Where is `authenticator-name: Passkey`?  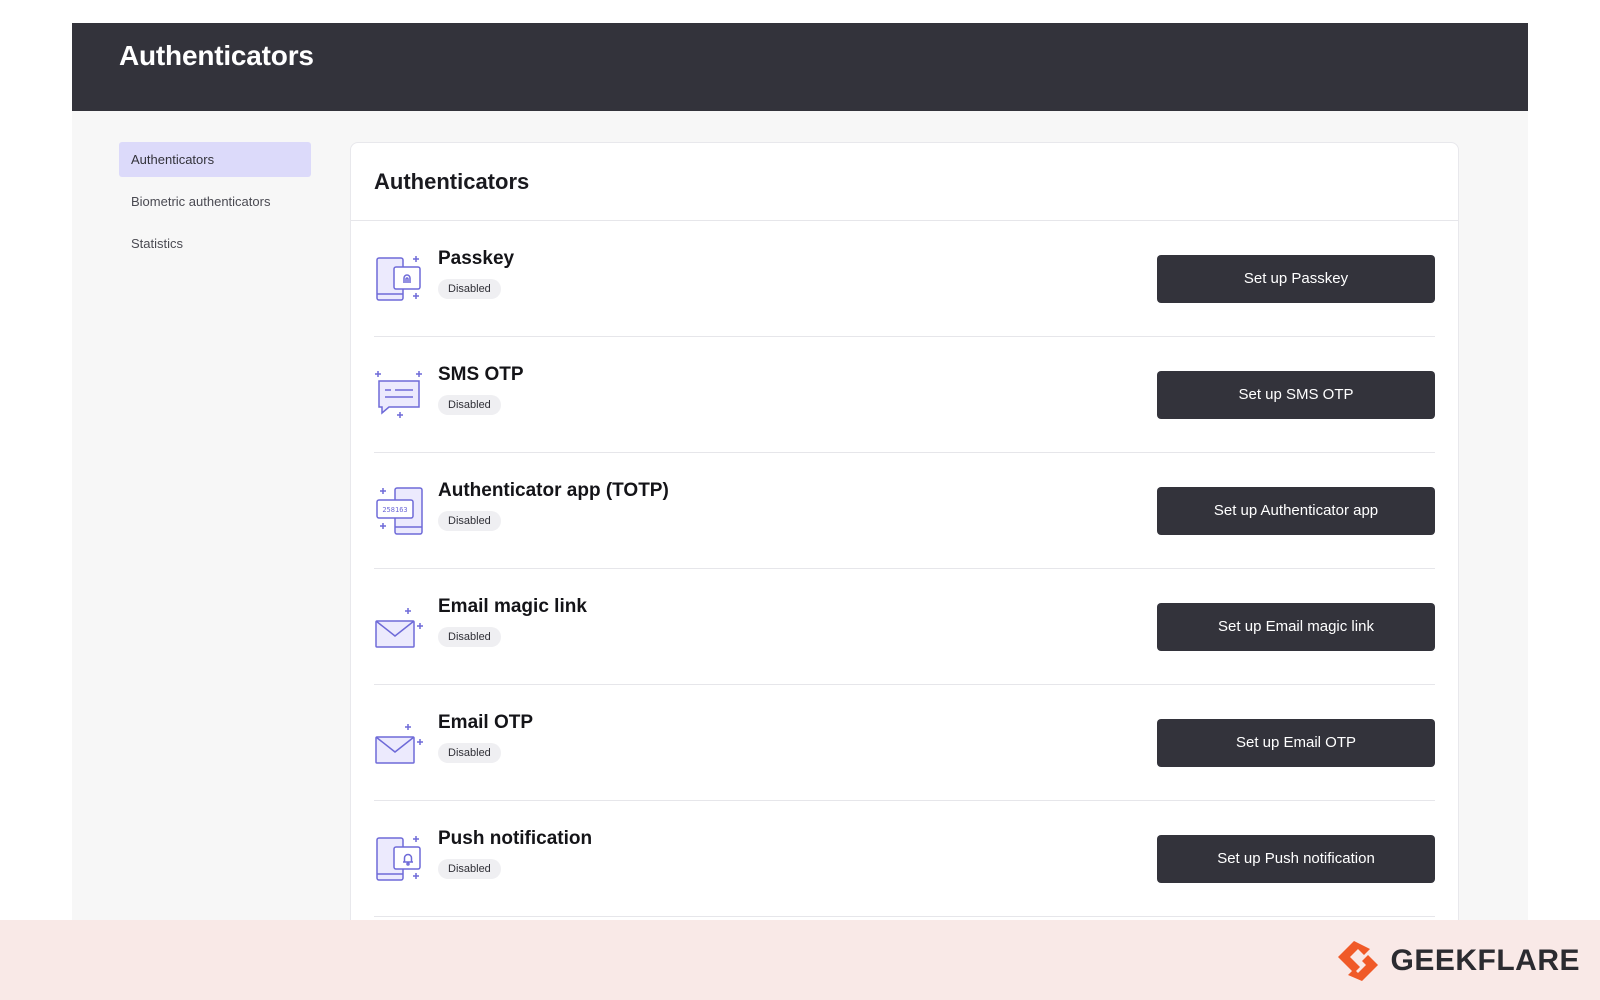 authenticator-name: Passkey is located at coordinates (476, 258).